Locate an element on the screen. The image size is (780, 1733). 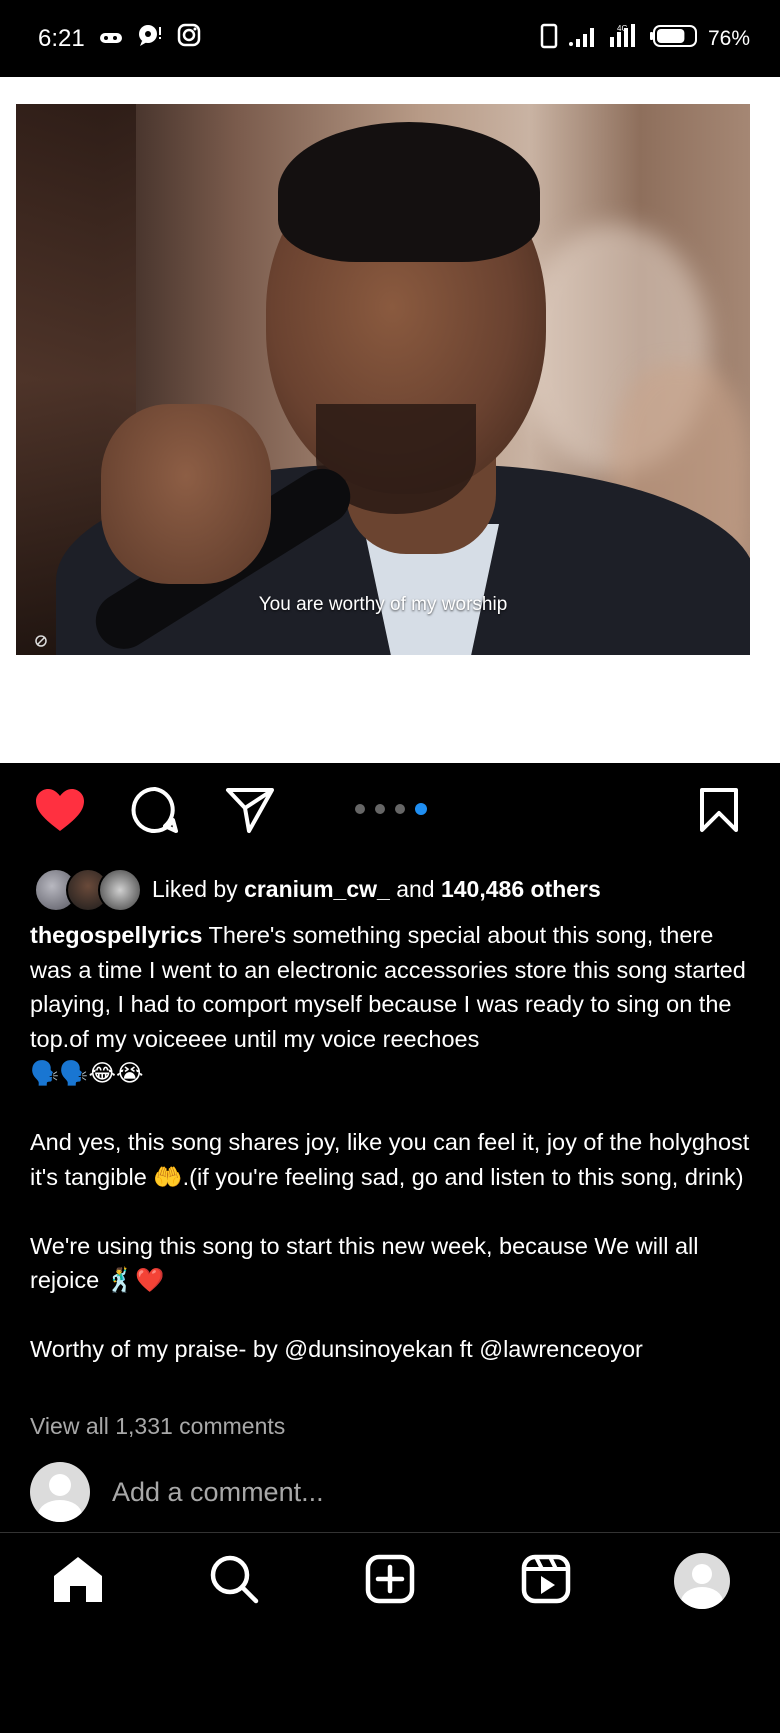
view-all-comments-link: View all 1,331 comments is located at coordinates (157, 1426).